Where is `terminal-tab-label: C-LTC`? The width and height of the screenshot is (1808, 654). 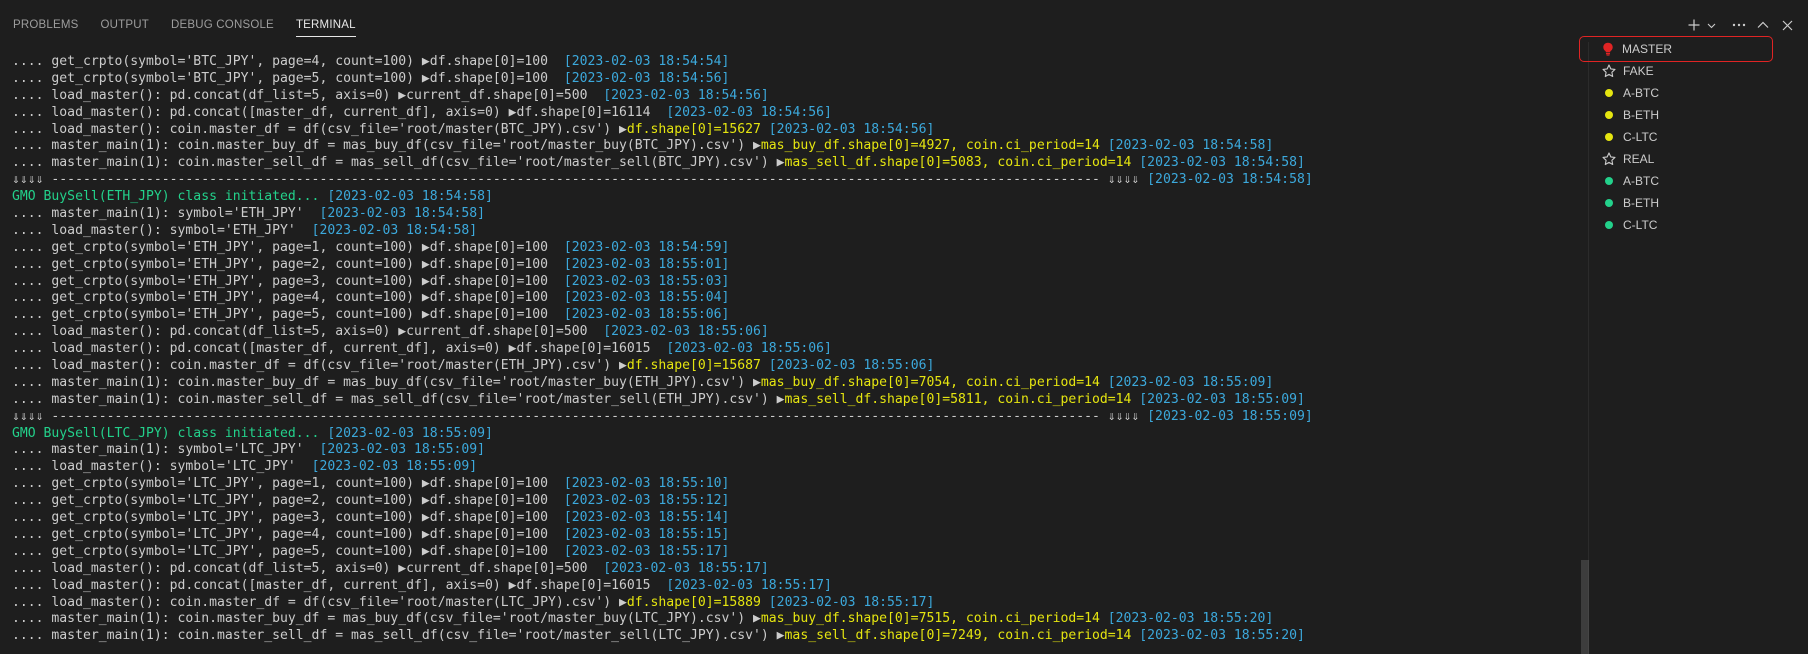 terminal-tab-label: C-LTC is located at coordinates (1640, 225).